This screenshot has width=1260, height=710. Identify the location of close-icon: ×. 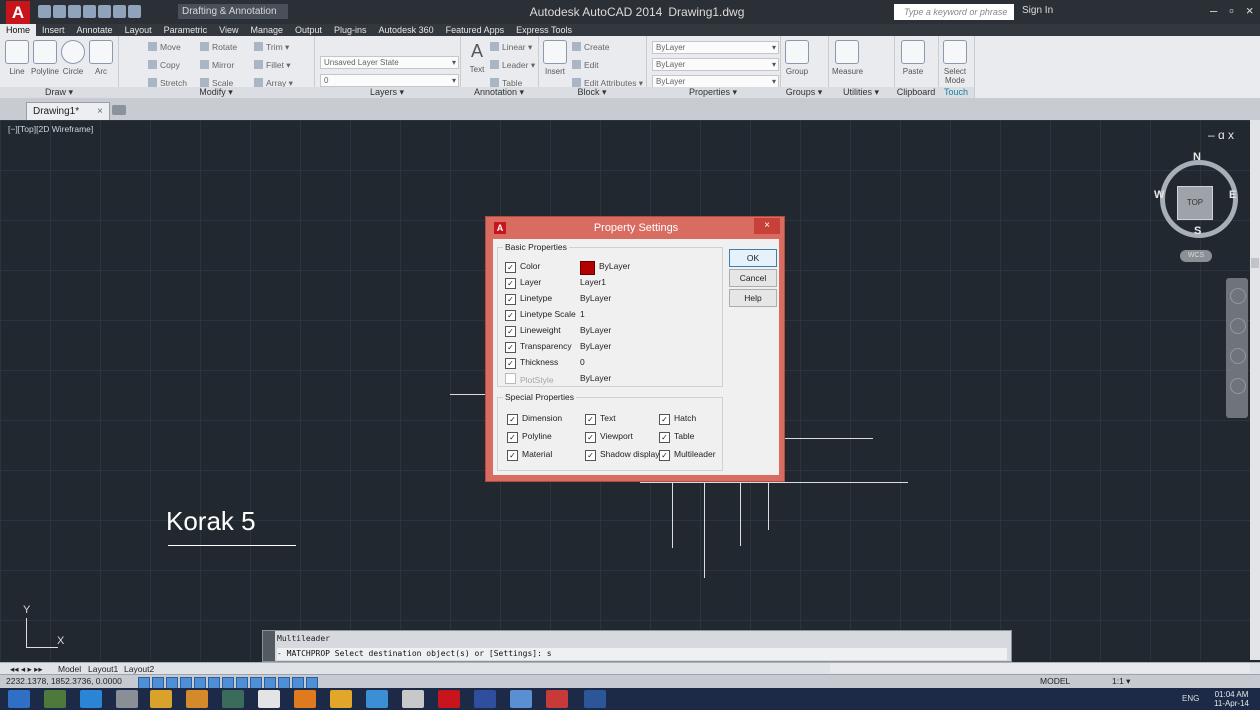
(1250, 10).